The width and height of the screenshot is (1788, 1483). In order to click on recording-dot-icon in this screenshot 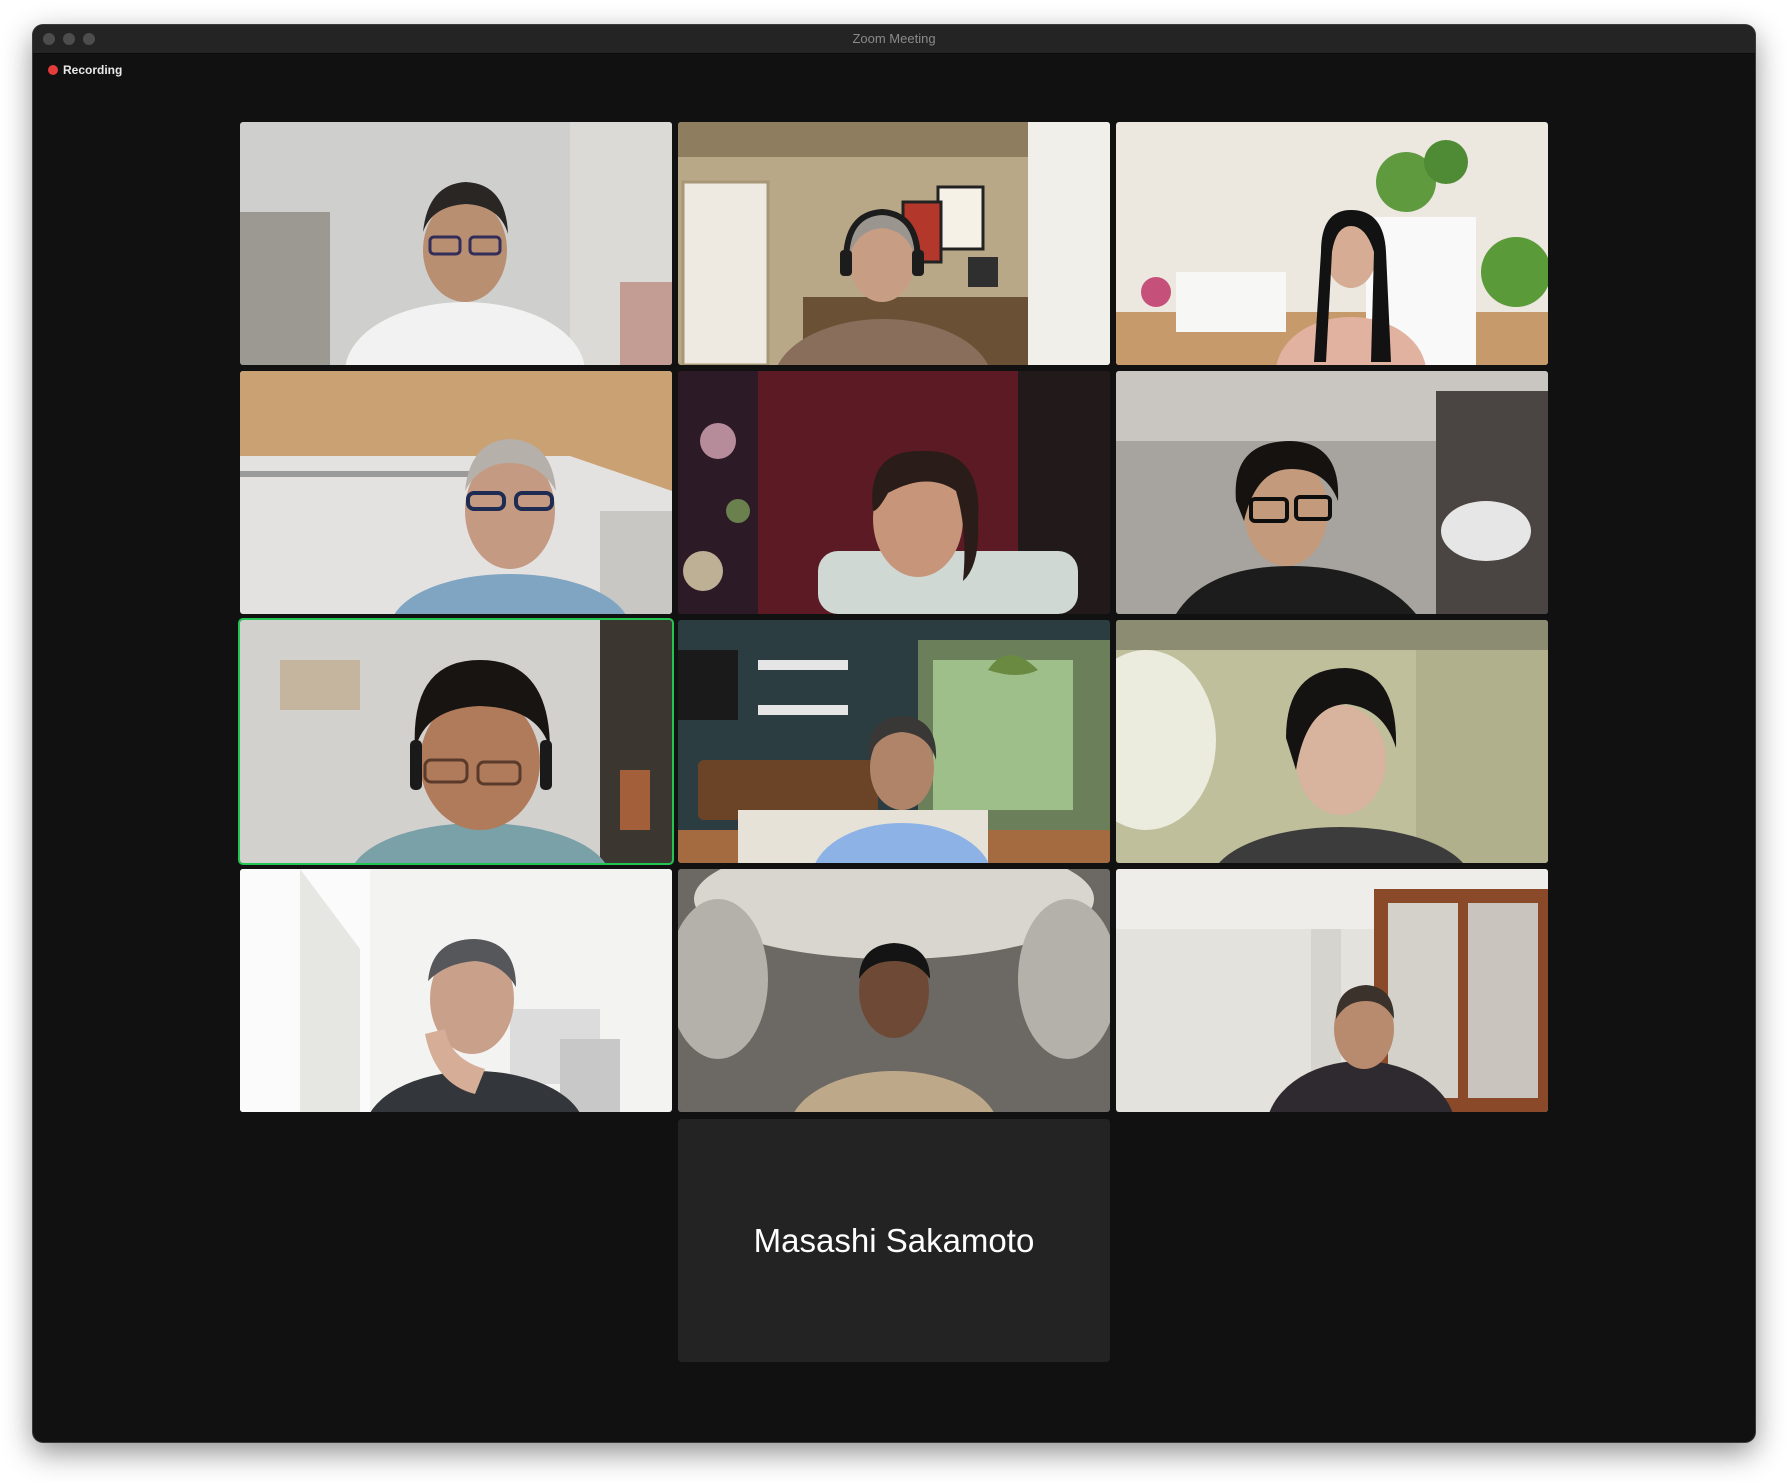, I will do `click(53, 70)`.